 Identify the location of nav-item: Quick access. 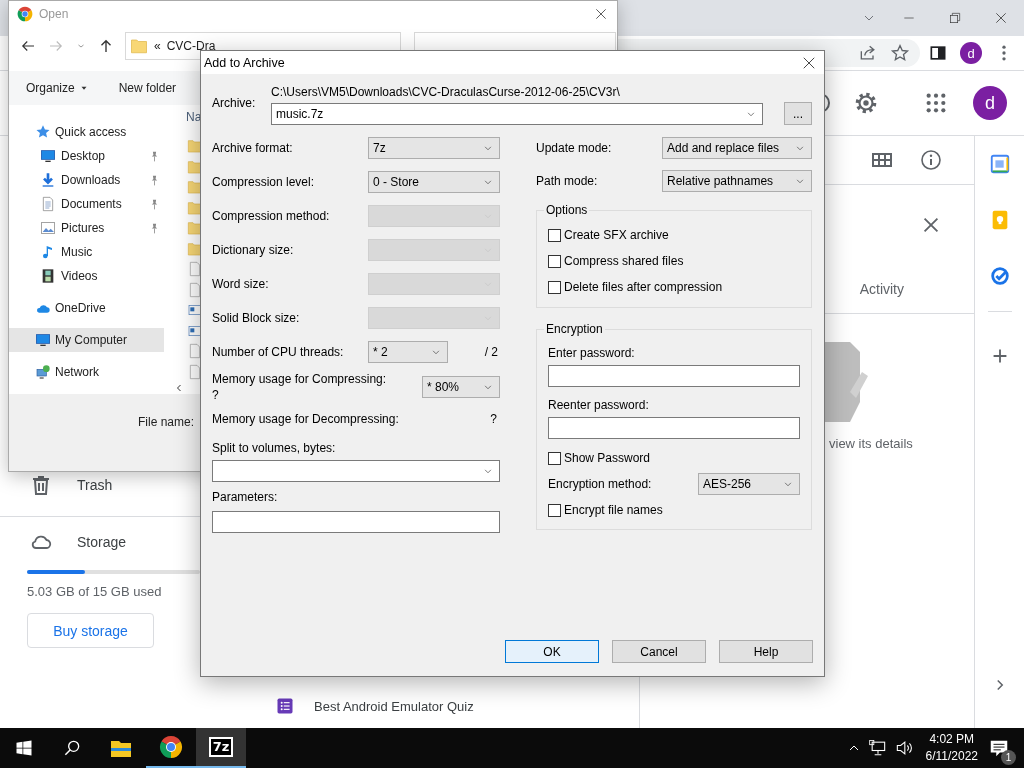
(86, 132).